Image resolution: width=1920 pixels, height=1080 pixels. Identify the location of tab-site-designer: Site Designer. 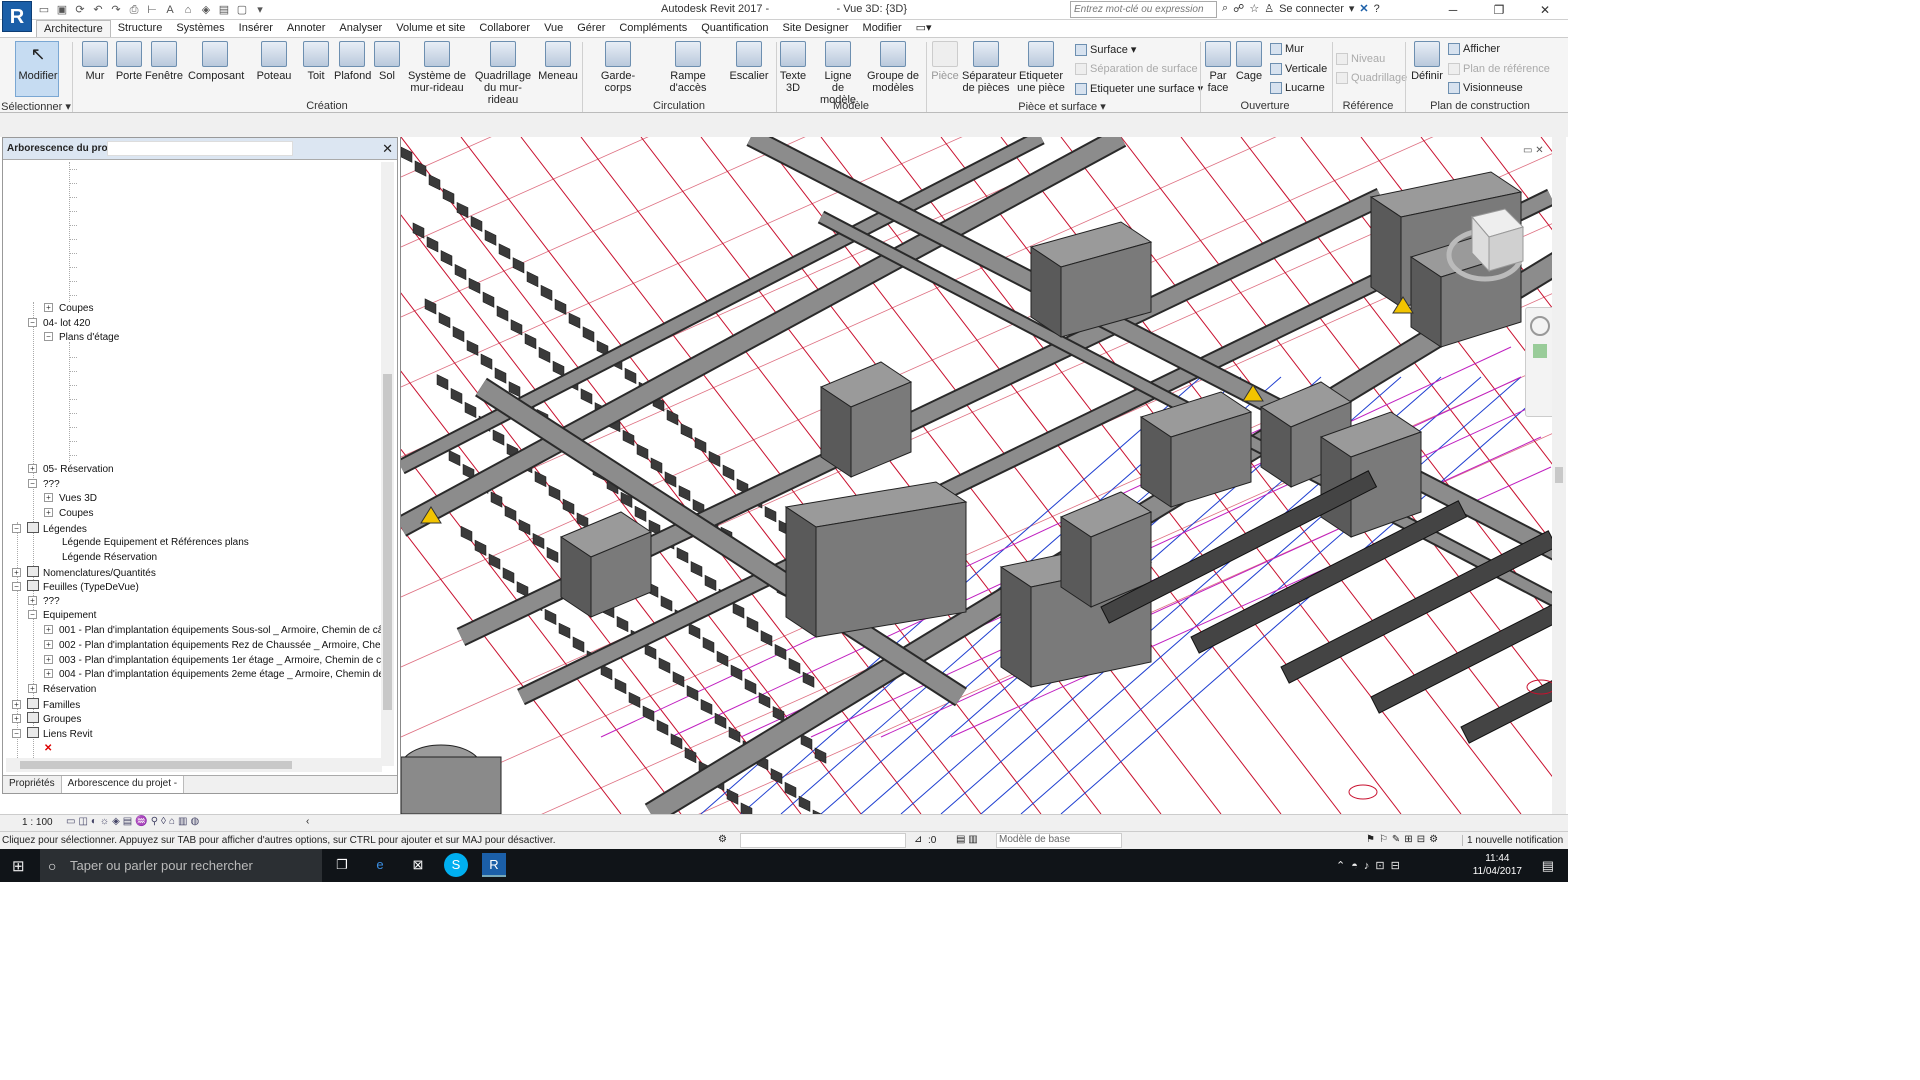
(815, 28).